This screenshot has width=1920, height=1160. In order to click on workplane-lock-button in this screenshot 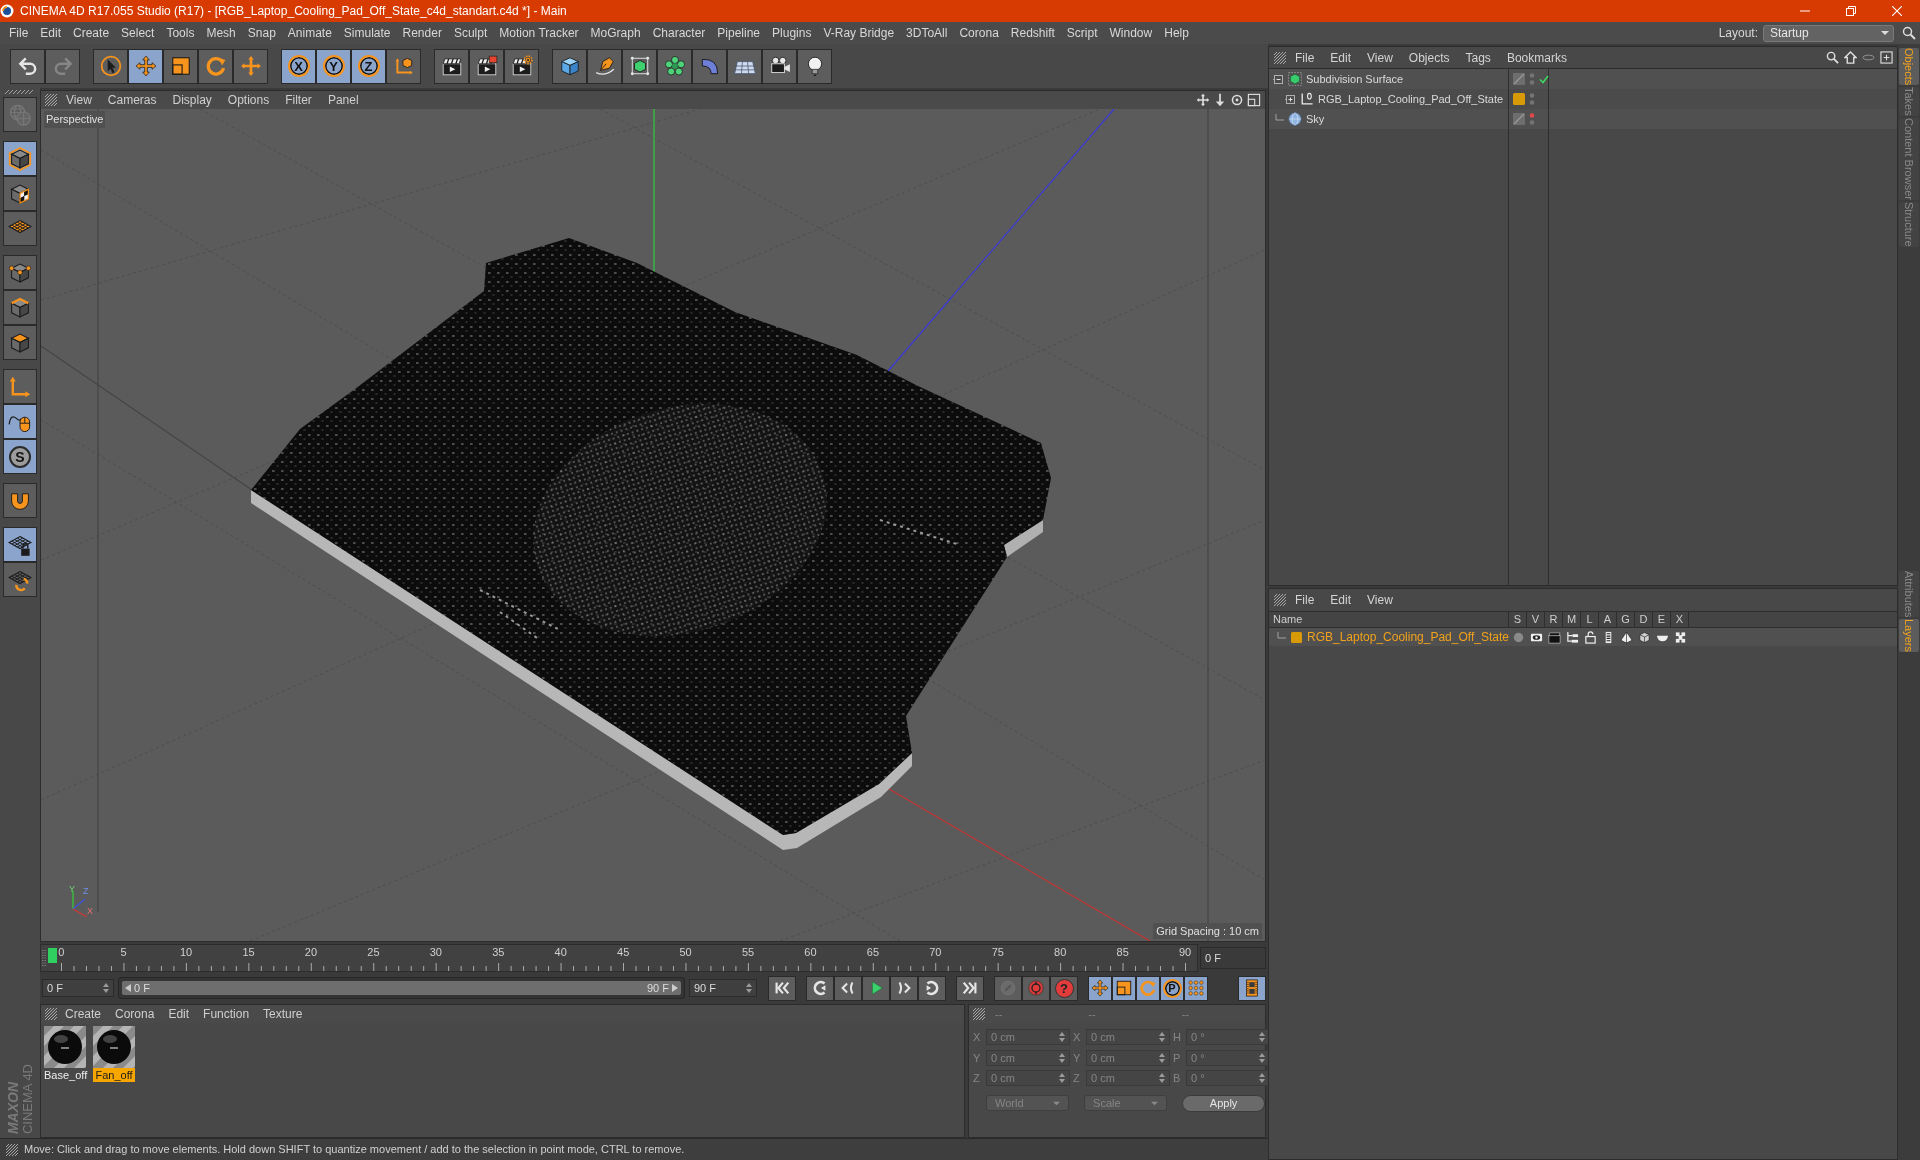, I will do `click(20, 544)`.